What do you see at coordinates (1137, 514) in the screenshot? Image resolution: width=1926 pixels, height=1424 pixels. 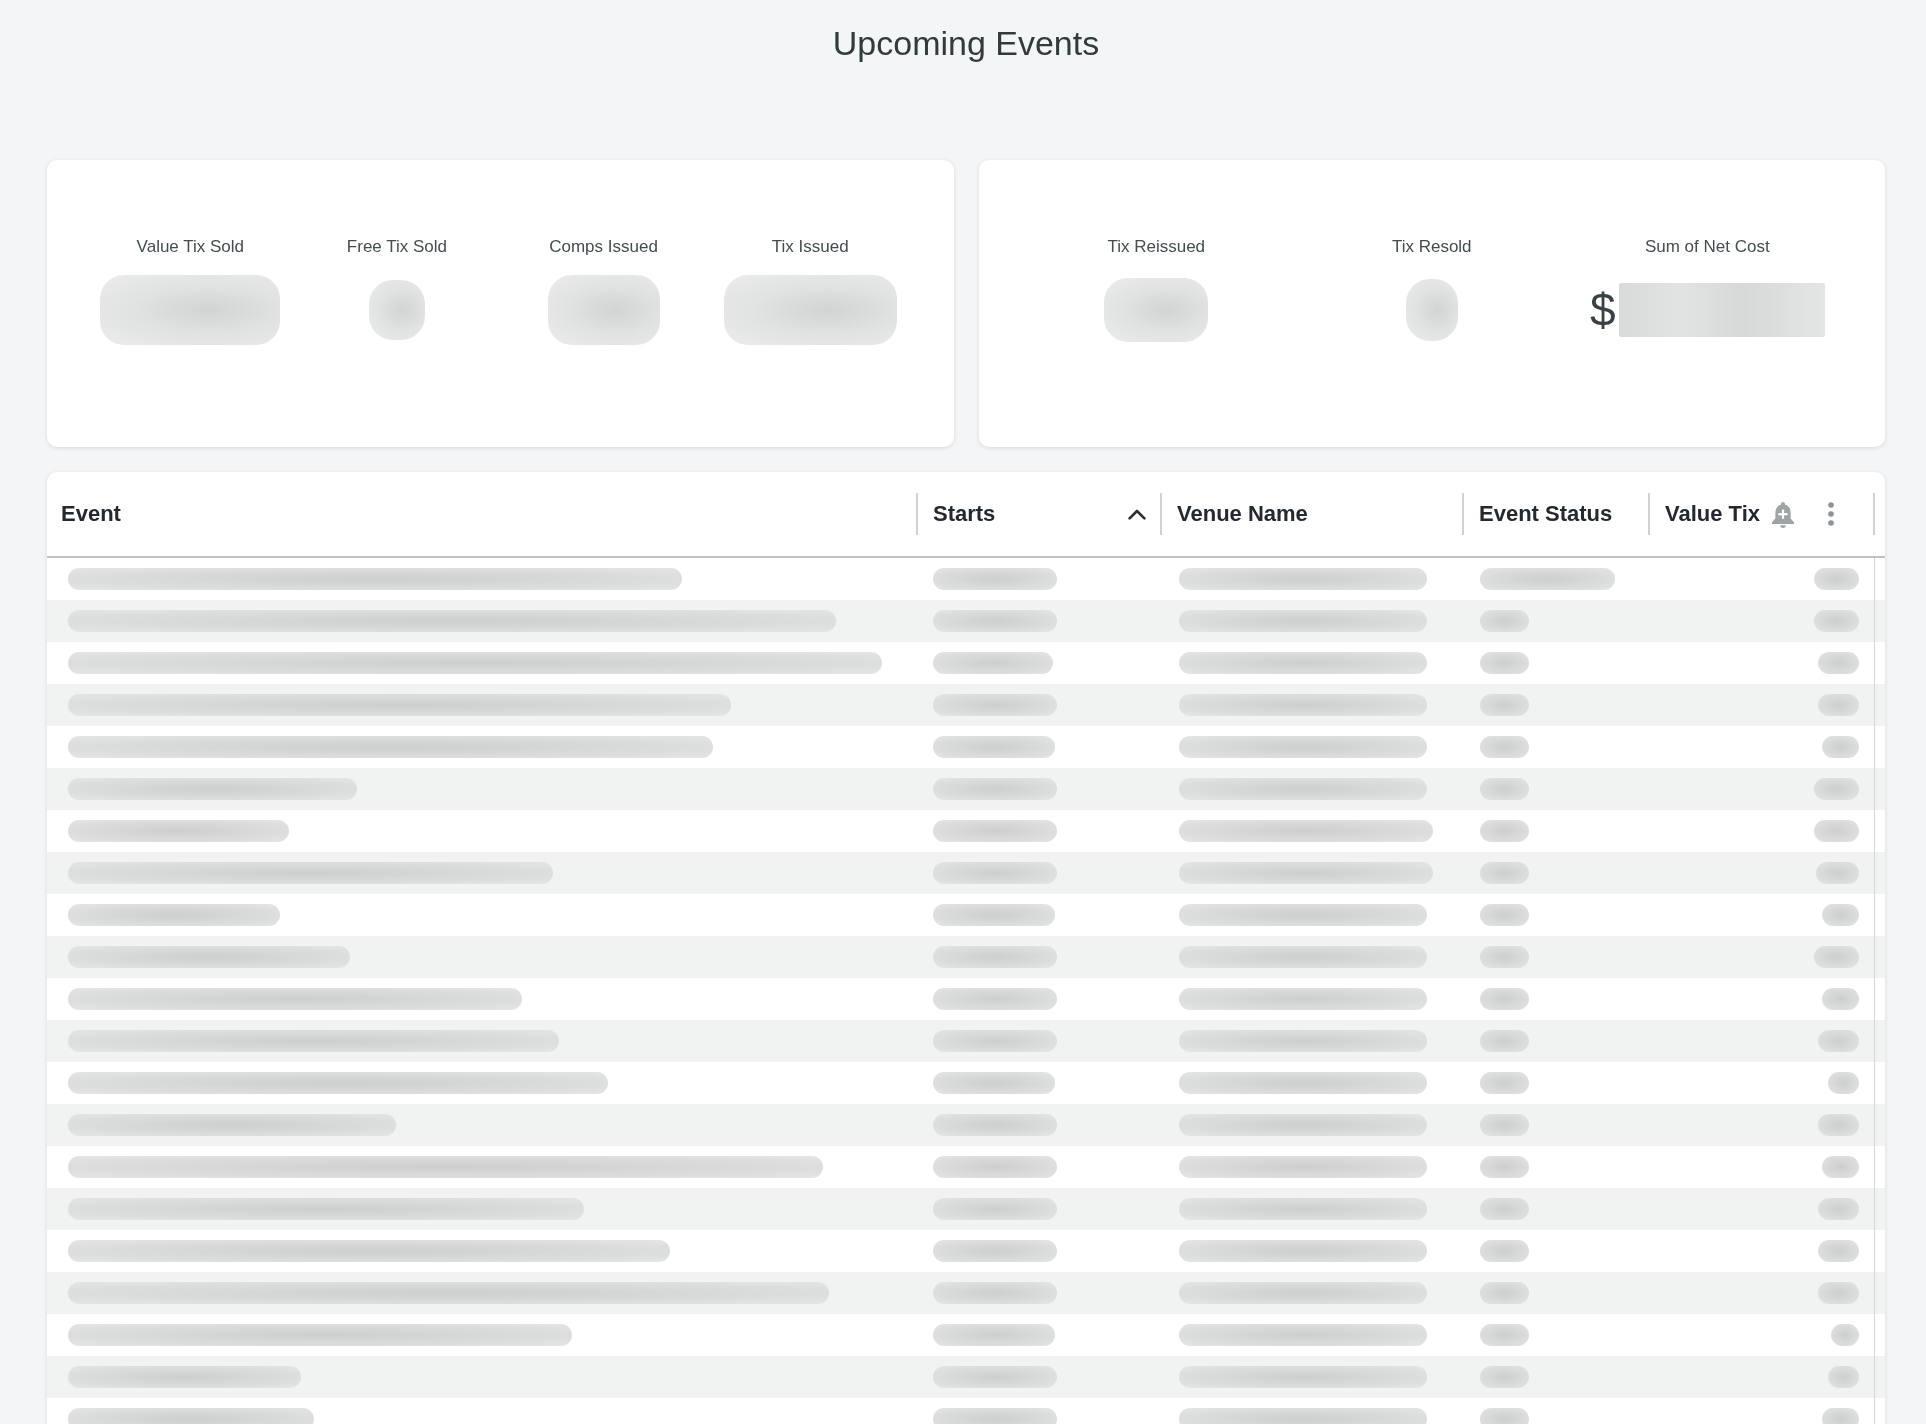 I see `caret-up-icon` at bounding box center [1137, 514].